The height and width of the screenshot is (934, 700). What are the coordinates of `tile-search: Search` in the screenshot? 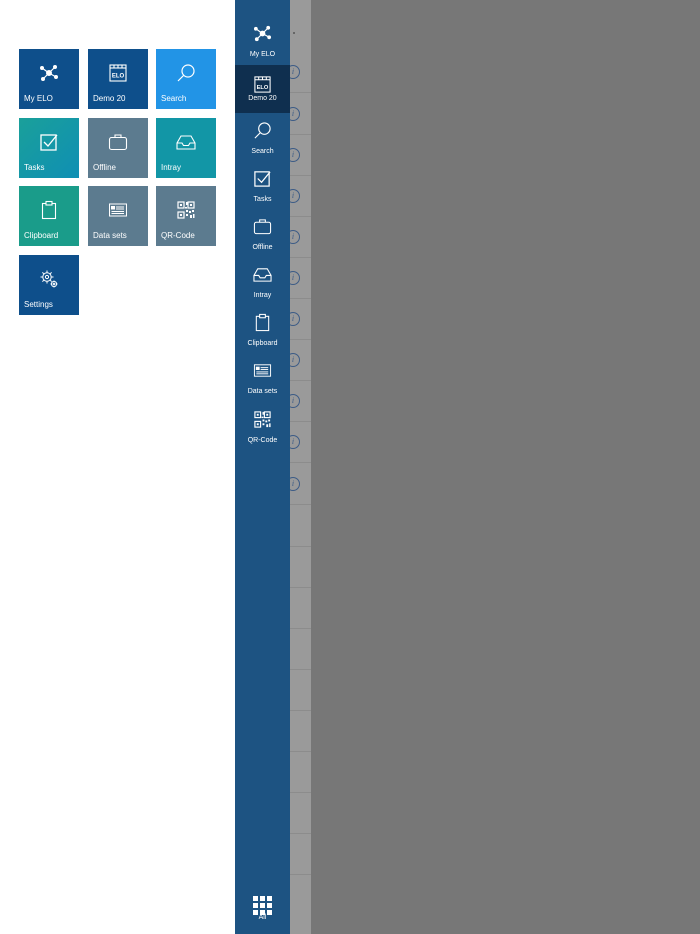 It's located at (186, 79).